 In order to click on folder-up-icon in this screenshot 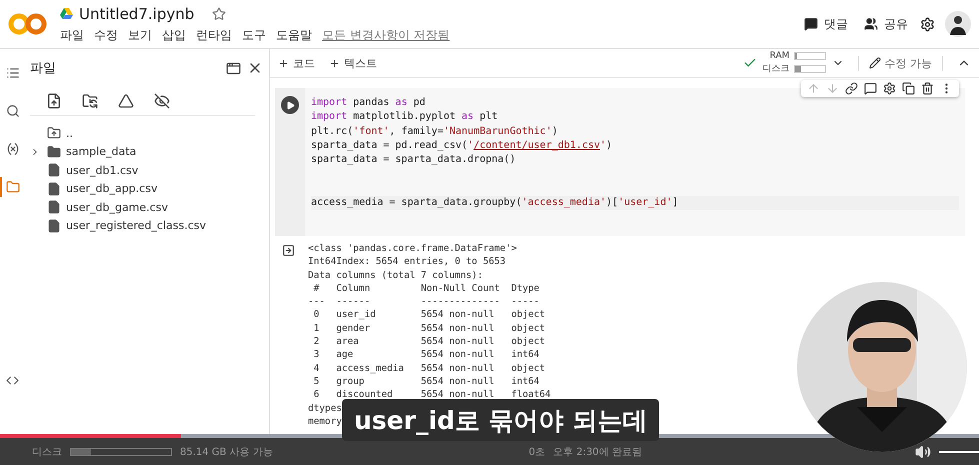, I will do `click(54, 133)`.